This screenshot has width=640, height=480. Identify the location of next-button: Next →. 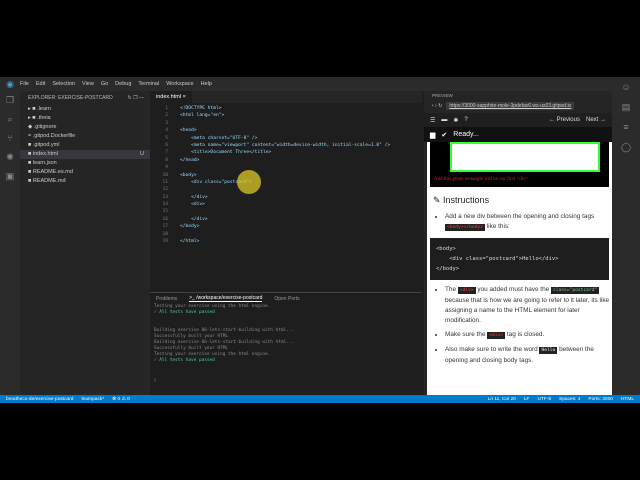
(596, 120).